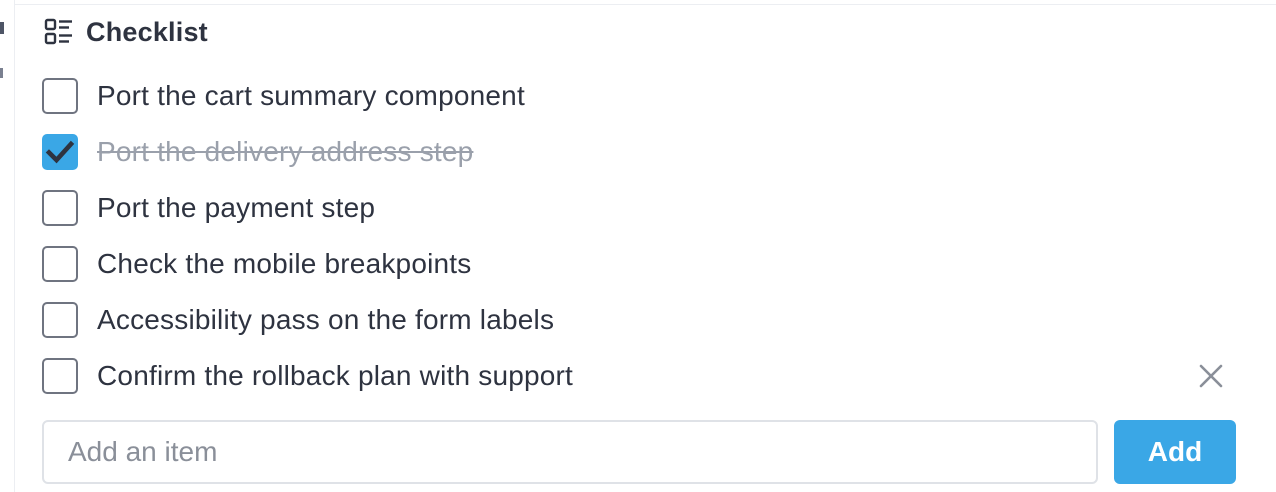 Image resolution: width=1276 pixels, height=492 pixels. I want to click on item-label: Port the payment step, so click(236, 208).